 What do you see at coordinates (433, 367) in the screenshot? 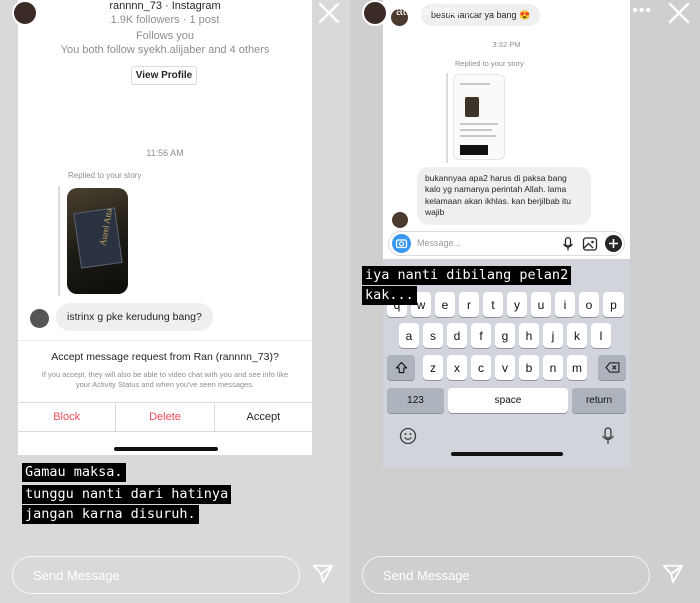
I see `key-z: z` at bounding box center [433, 367].